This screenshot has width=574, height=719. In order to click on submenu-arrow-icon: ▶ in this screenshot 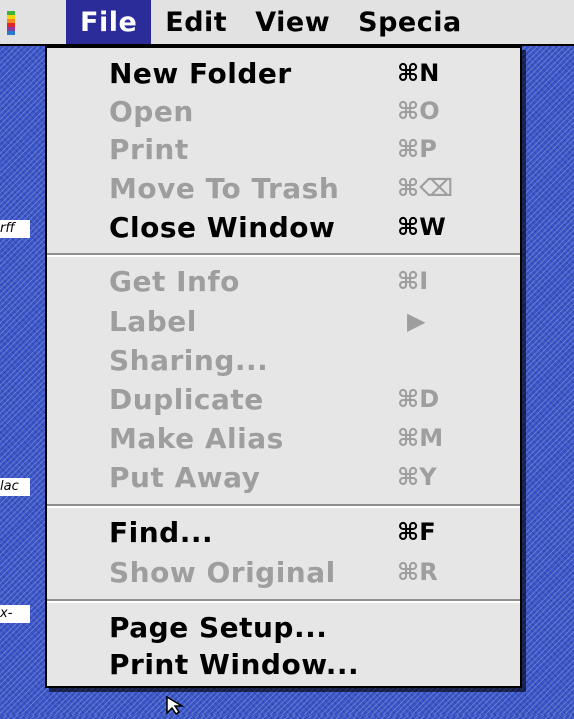, I will do `click(416, 321)`.